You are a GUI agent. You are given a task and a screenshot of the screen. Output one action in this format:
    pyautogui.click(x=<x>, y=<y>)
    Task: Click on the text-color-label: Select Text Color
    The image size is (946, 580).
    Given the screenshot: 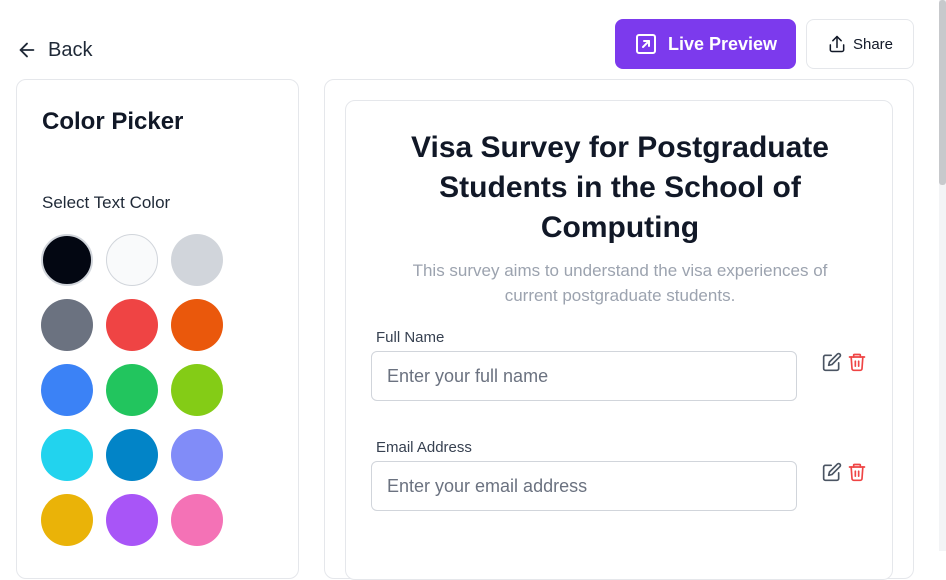 What is the action you would take?
    pyautogui.click(x=106, y=202)
    